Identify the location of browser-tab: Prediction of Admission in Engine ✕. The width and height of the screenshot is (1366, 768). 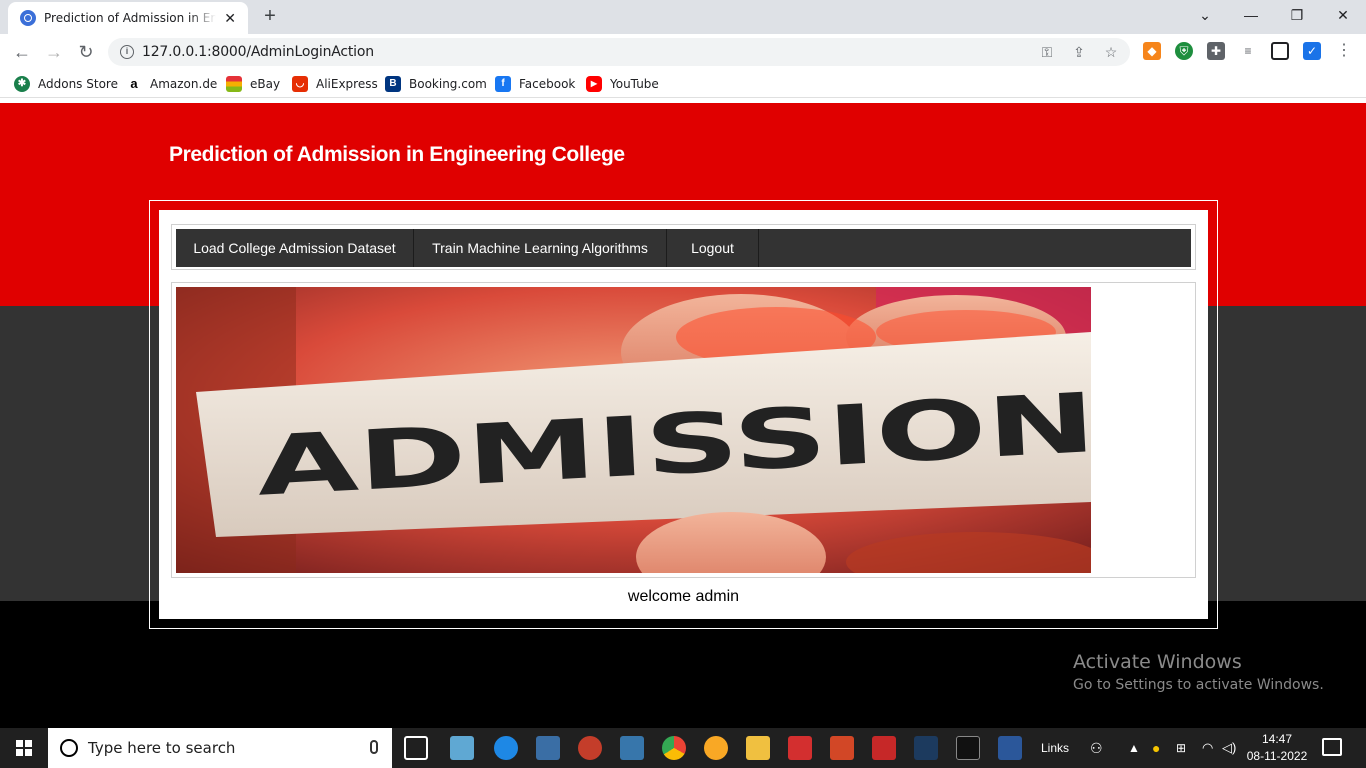
(128, 18).